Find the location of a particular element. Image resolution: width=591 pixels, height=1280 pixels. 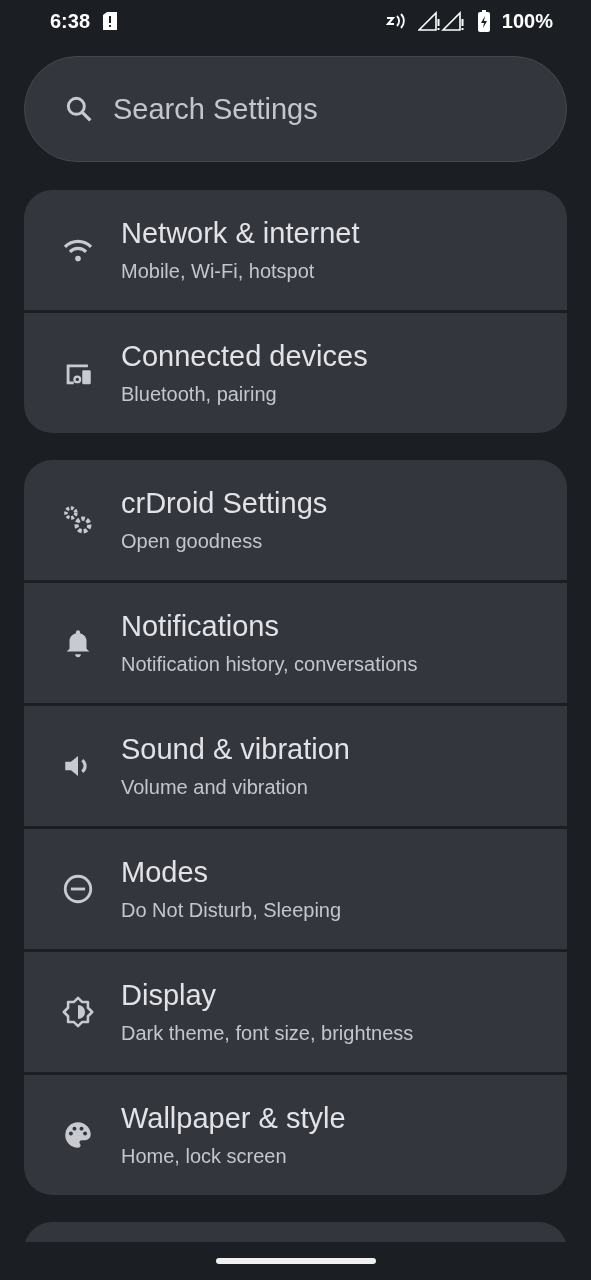

minus-circle-icon is located at coordinates (78, 889).